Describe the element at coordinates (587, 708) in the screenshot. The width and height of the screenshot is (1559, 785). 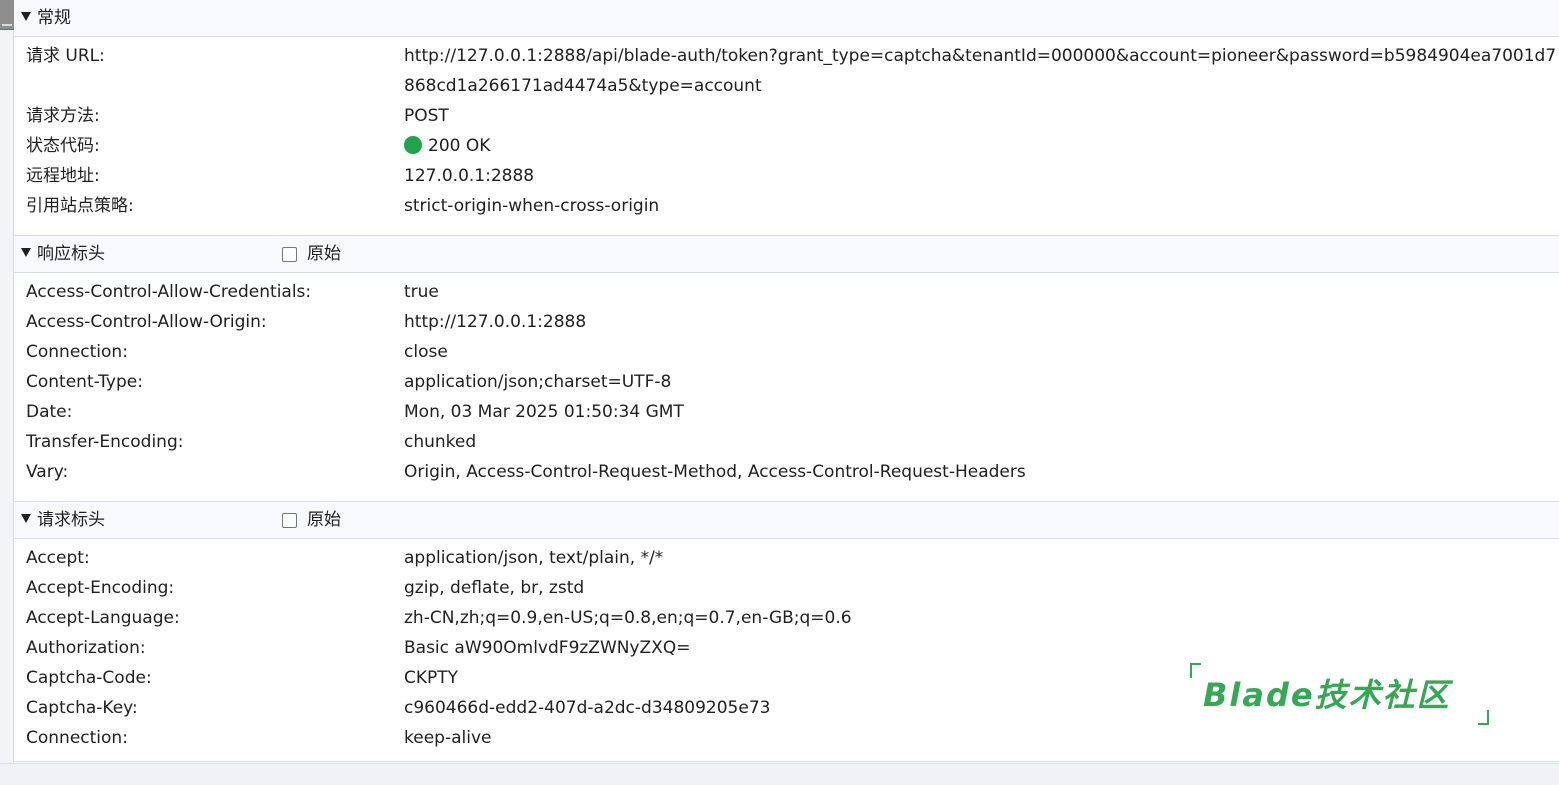
I see `header-value: c960466d-edd2-407d-a2dc-d34809205e73` at that location.